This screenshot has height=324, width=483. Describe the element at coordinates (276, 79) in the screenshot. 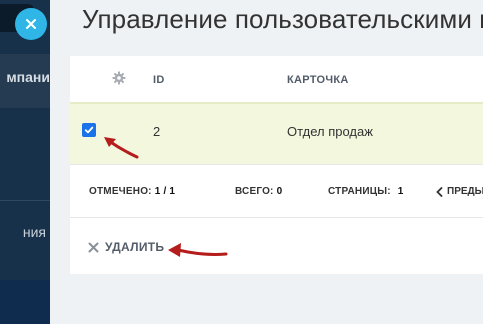

I see `table-header: ID КАРТОЧКА` at that location.